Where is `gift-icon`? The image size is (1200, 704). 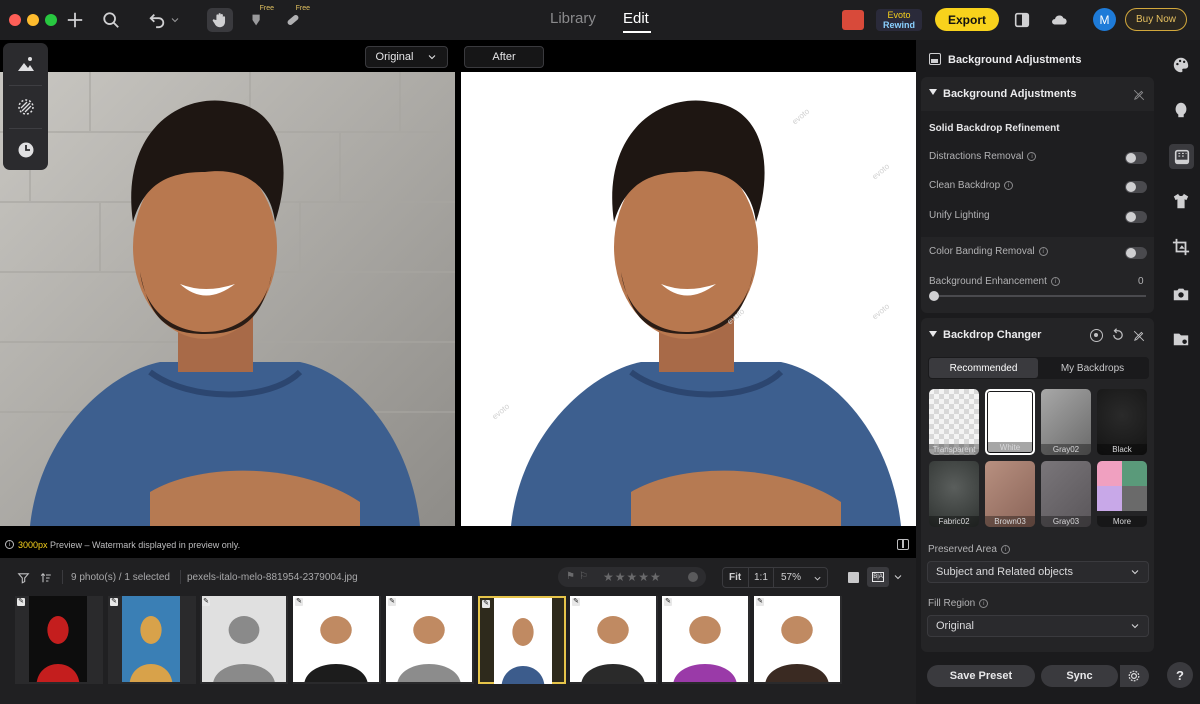
gift-icon is located at coordinates (853, 20).